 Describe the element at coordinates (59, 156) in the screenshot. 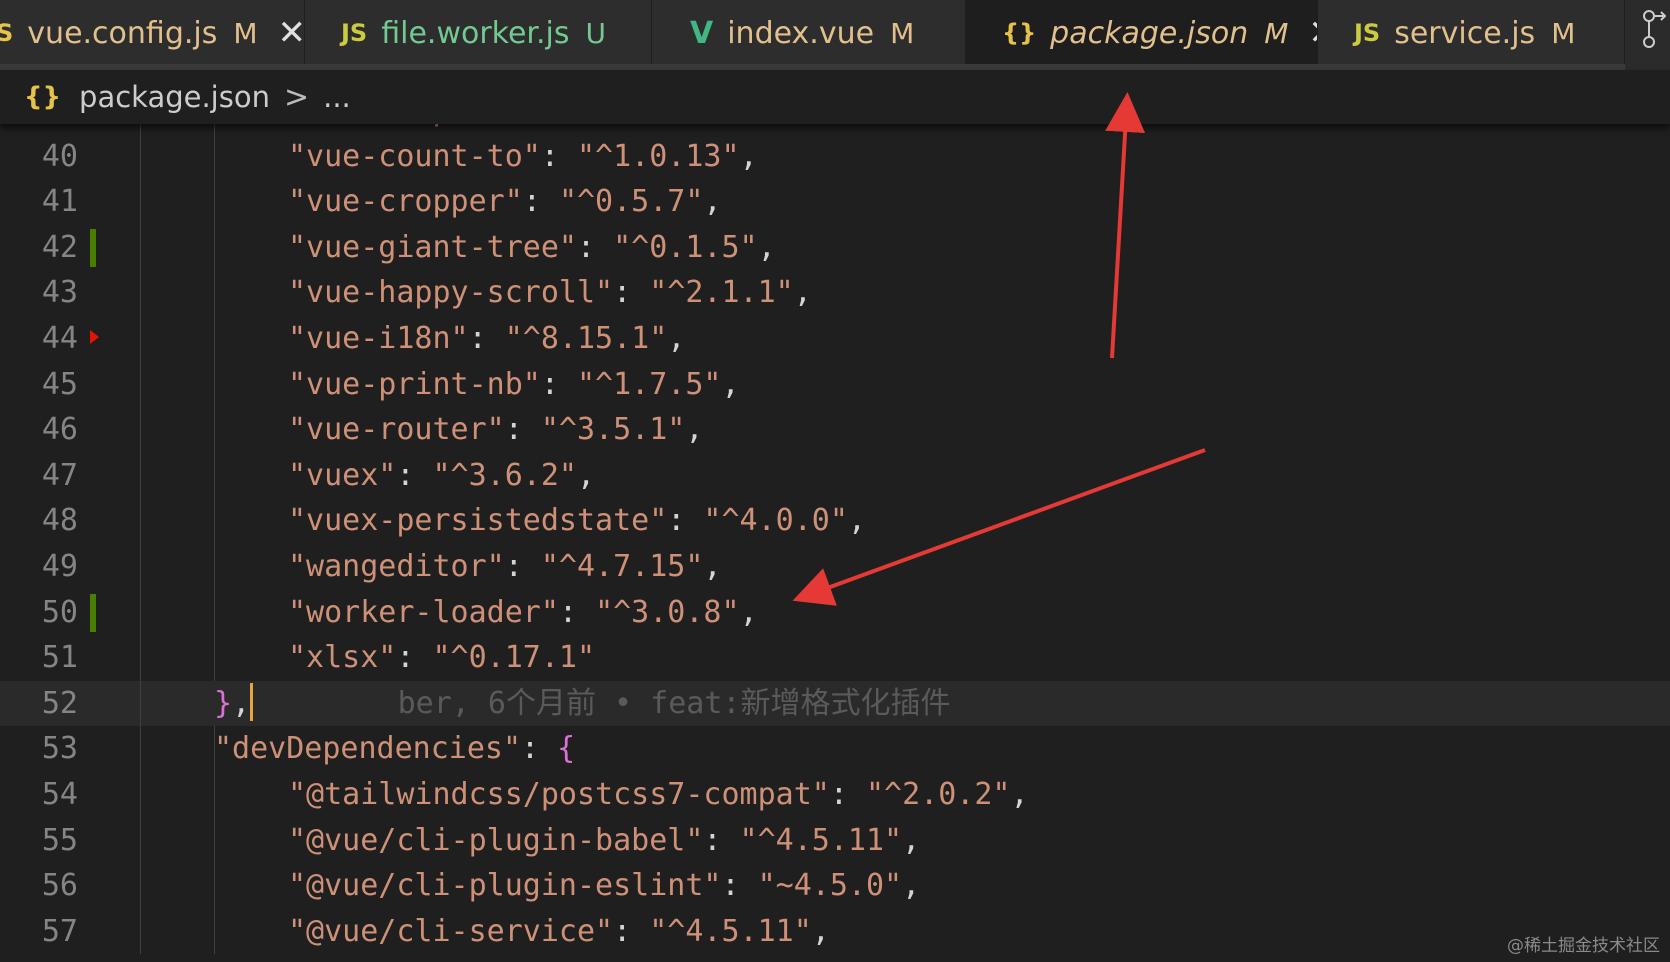

I see `line-number: 40` at that location.